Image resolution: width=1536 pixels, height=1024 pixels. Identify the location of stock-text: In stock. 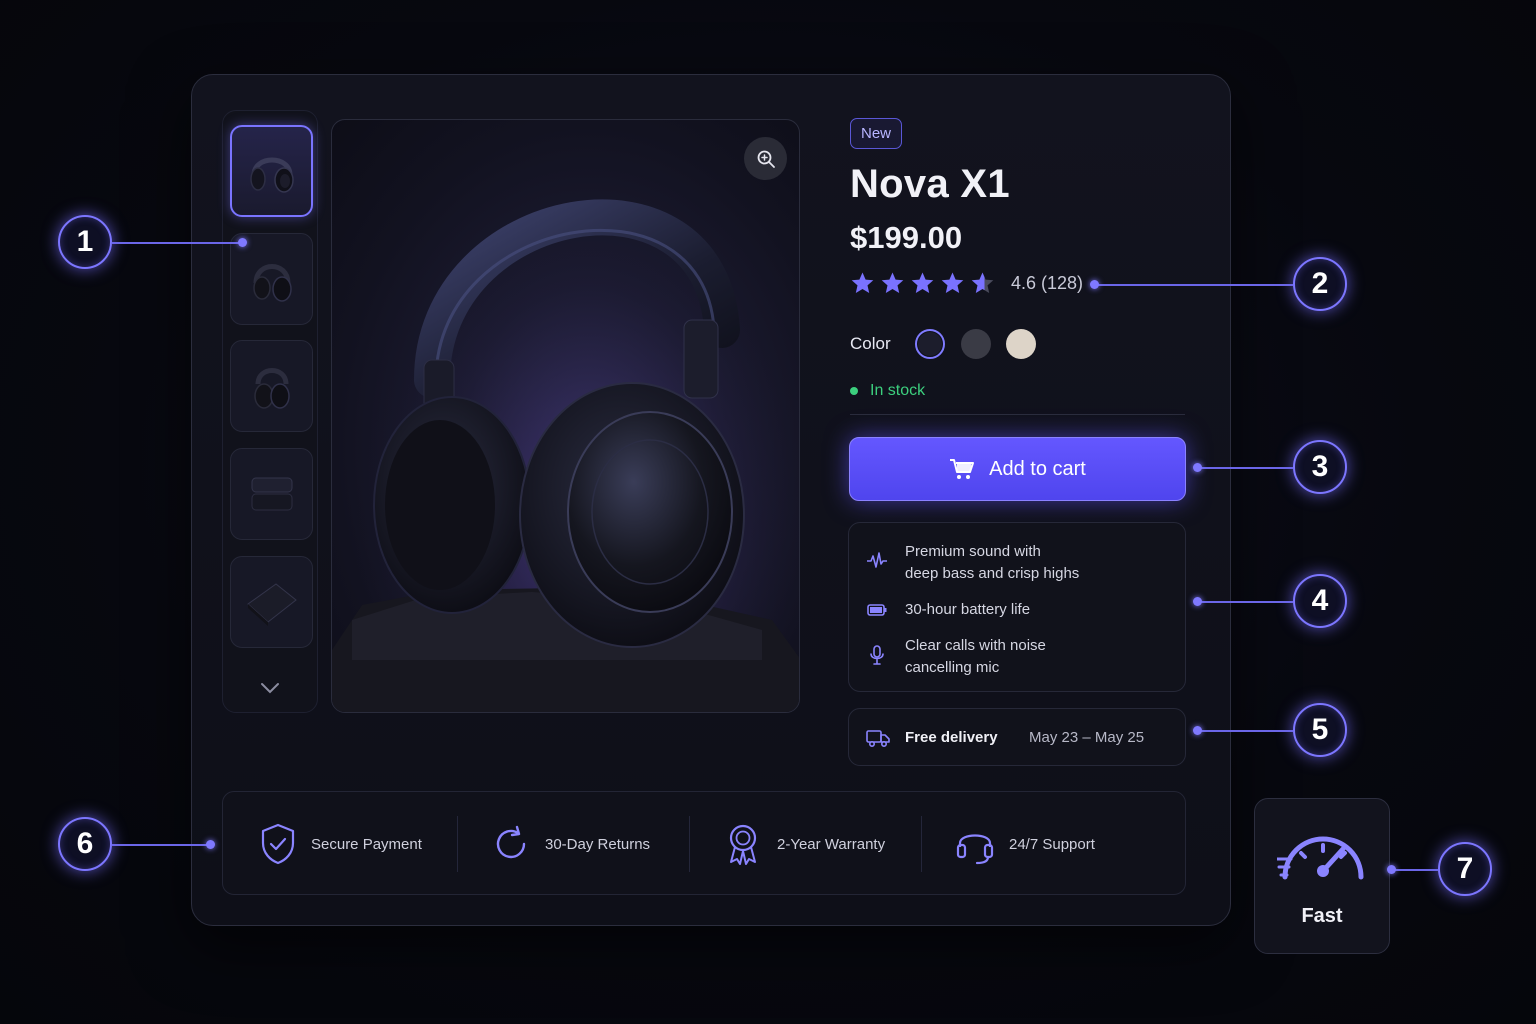
(898, 390).